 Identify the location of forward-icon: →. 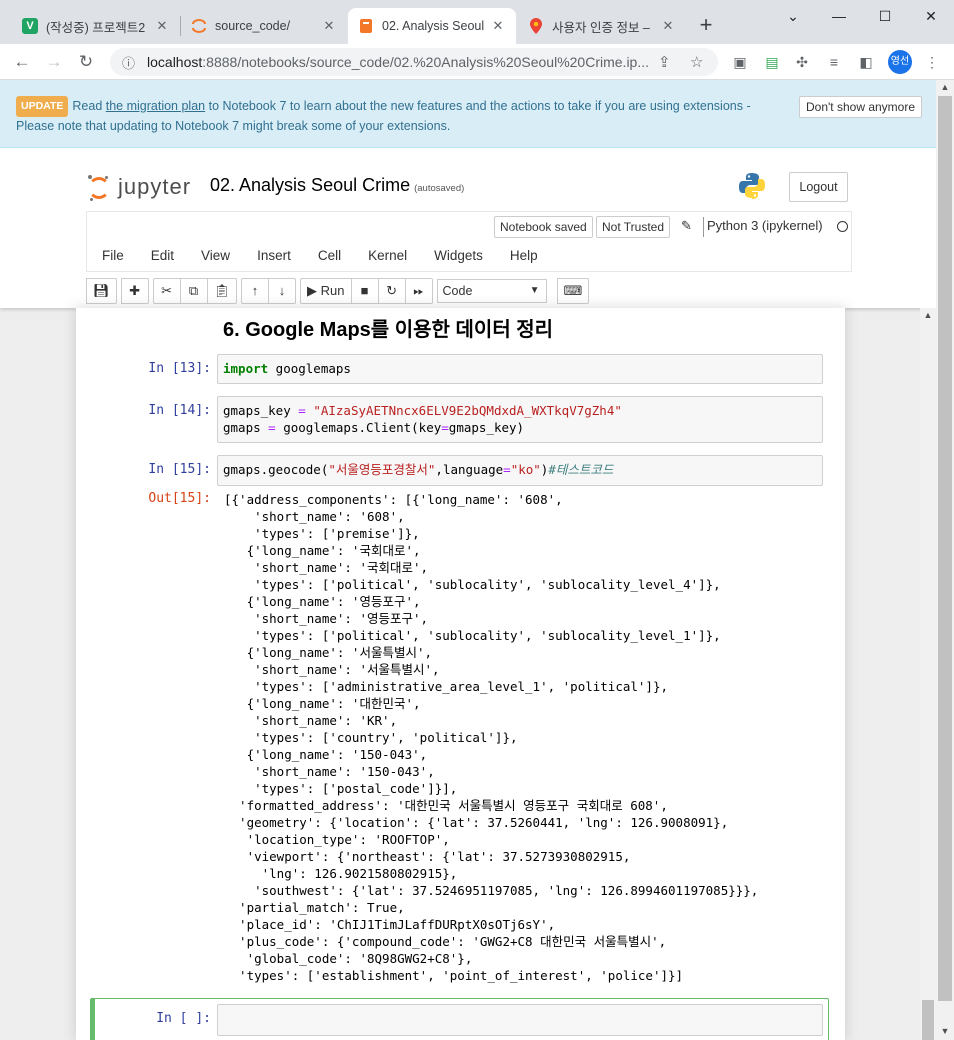
(54, 62).